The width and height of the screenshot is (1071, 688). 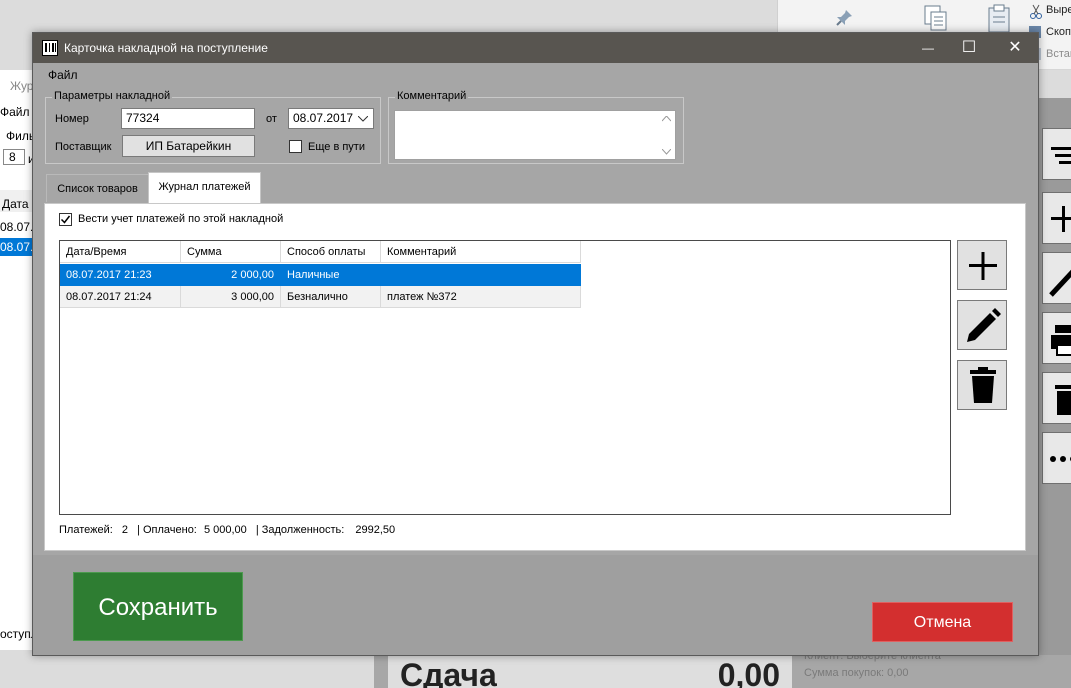 What do you see at coordinates (167, 530) in the screenshot?
I see `paid-label: | Оплачено:` at bounding box center [167, 530].